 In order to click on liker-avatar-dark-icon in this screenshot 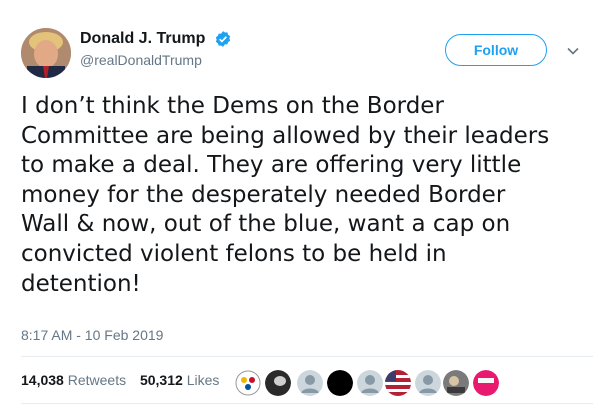, I will do `click(278, 383)`.